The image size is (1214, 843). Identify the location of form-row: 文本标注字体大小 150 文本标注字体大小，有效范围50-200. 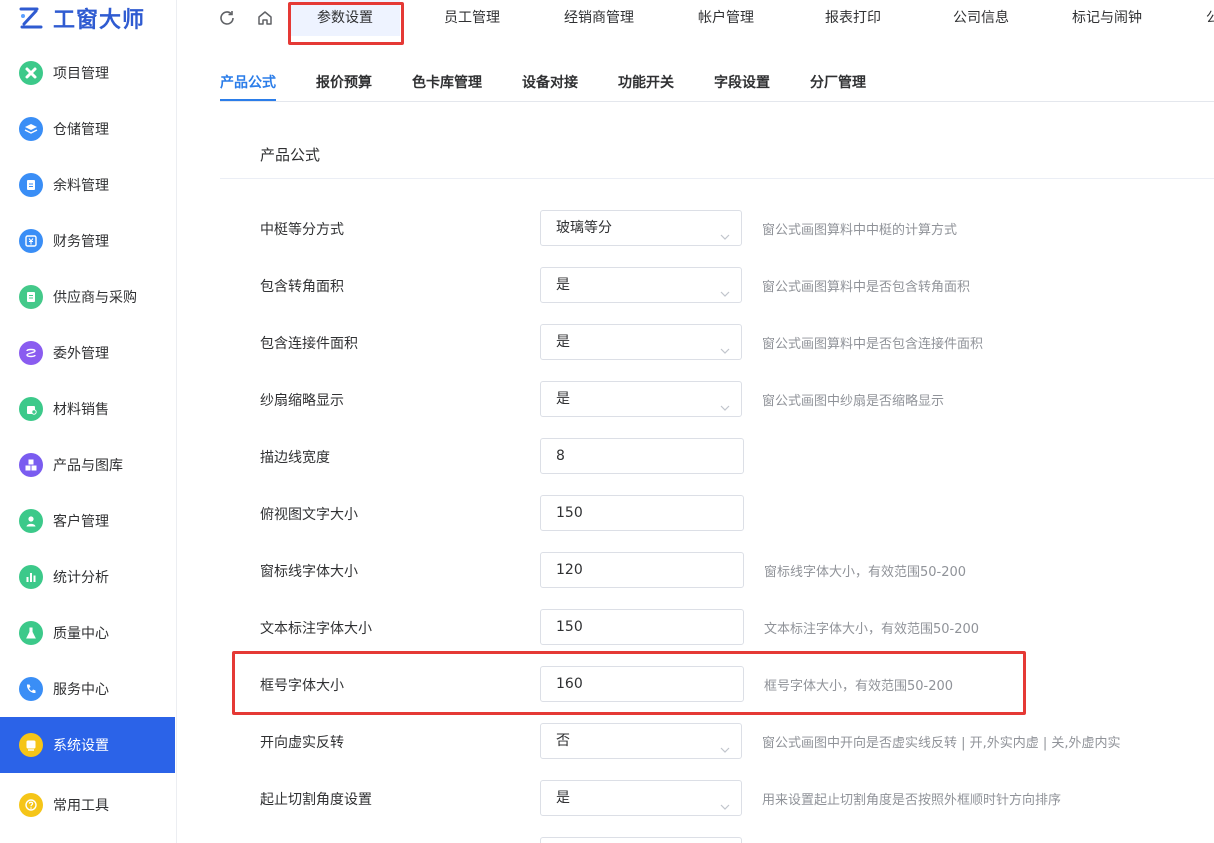
(717, 627).